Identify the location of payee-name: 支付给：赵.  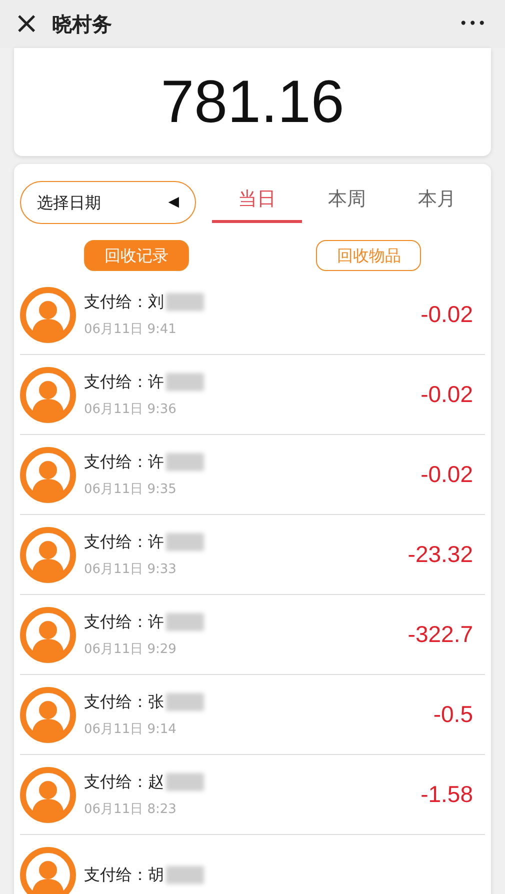
(124, 781).